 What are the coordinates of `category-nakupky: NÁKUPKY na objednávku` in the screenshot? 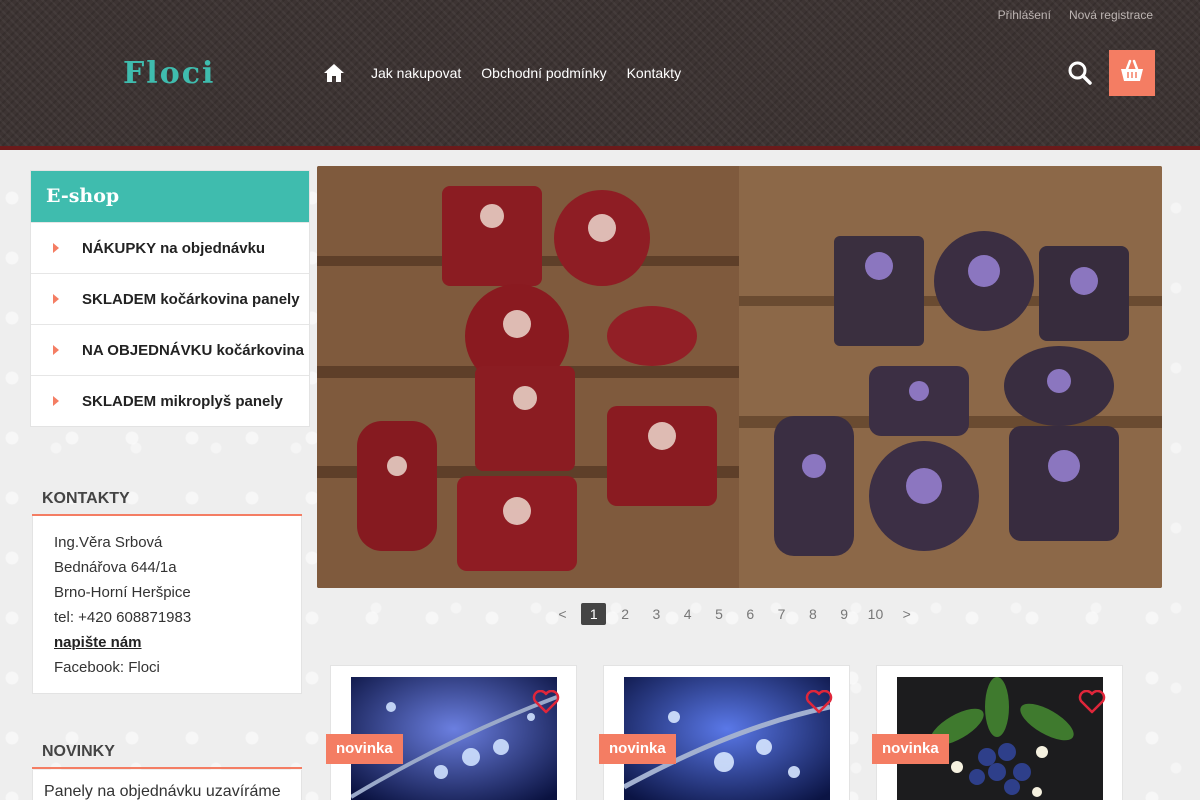 It's located at (170, 247).